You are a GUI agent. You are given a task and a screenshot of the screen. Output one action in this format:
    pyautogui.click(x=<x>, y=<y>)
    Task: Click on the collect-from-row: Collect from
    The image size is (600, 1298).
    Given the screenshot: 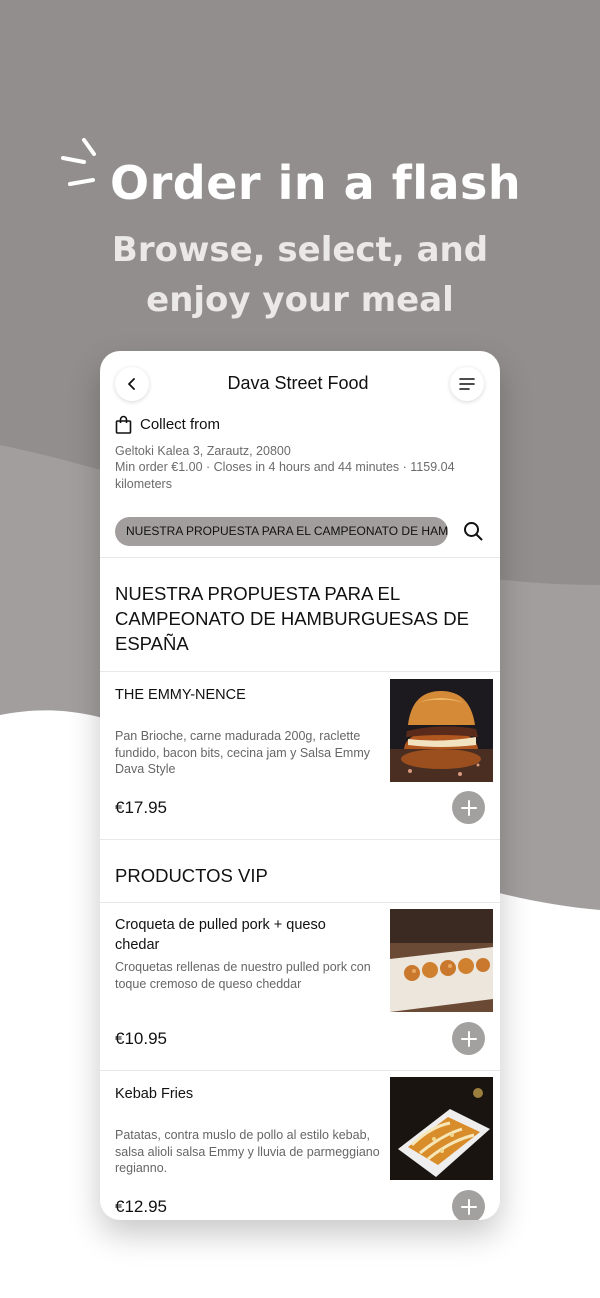 What is the action you would take?
    pyautogui.click(x=167, y=424)
    